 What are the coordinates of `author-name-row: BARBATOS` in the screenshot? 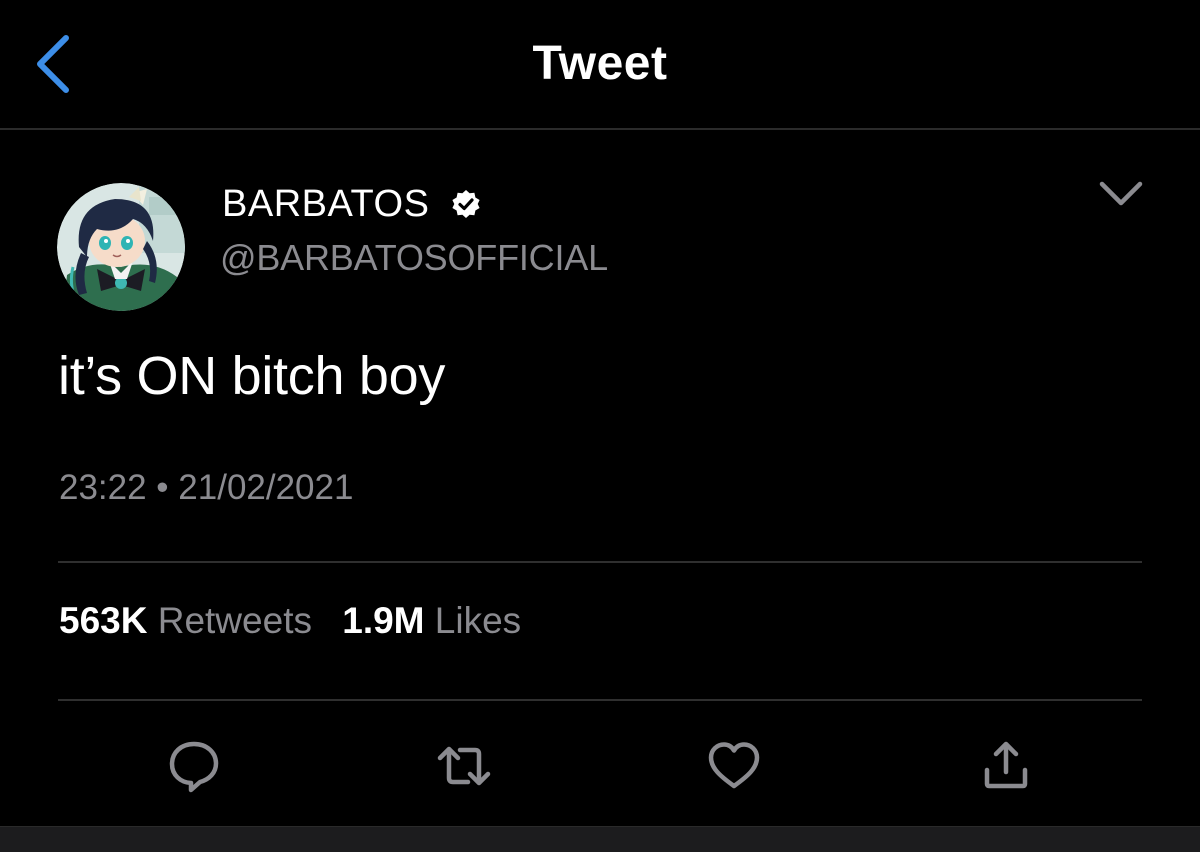 It's located at (351, 204).